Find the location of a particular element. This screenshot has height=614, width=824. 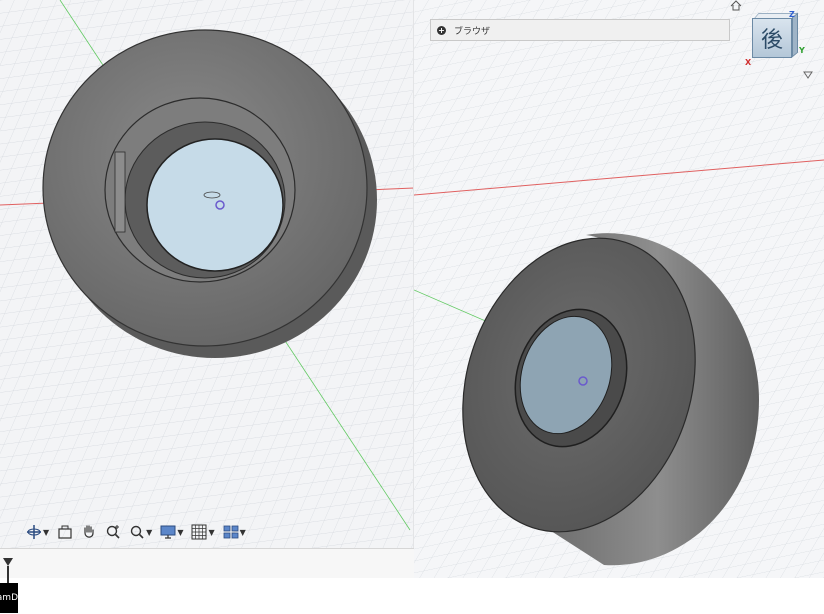

fit-zoom-icon is located at coordinates (137, 532).